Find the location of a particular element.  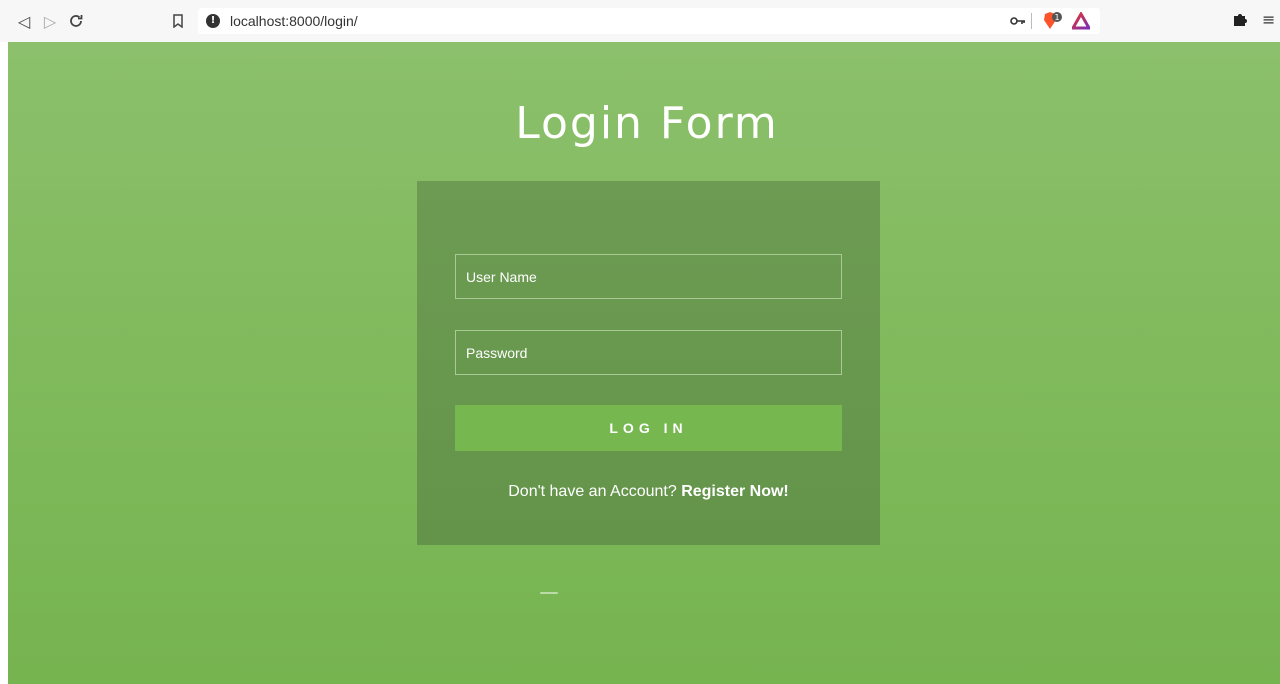

browser-toolbar: ◁ ▷ ! localhost:8000/login/ 1 ≡ is located at coordinates (640, 21).